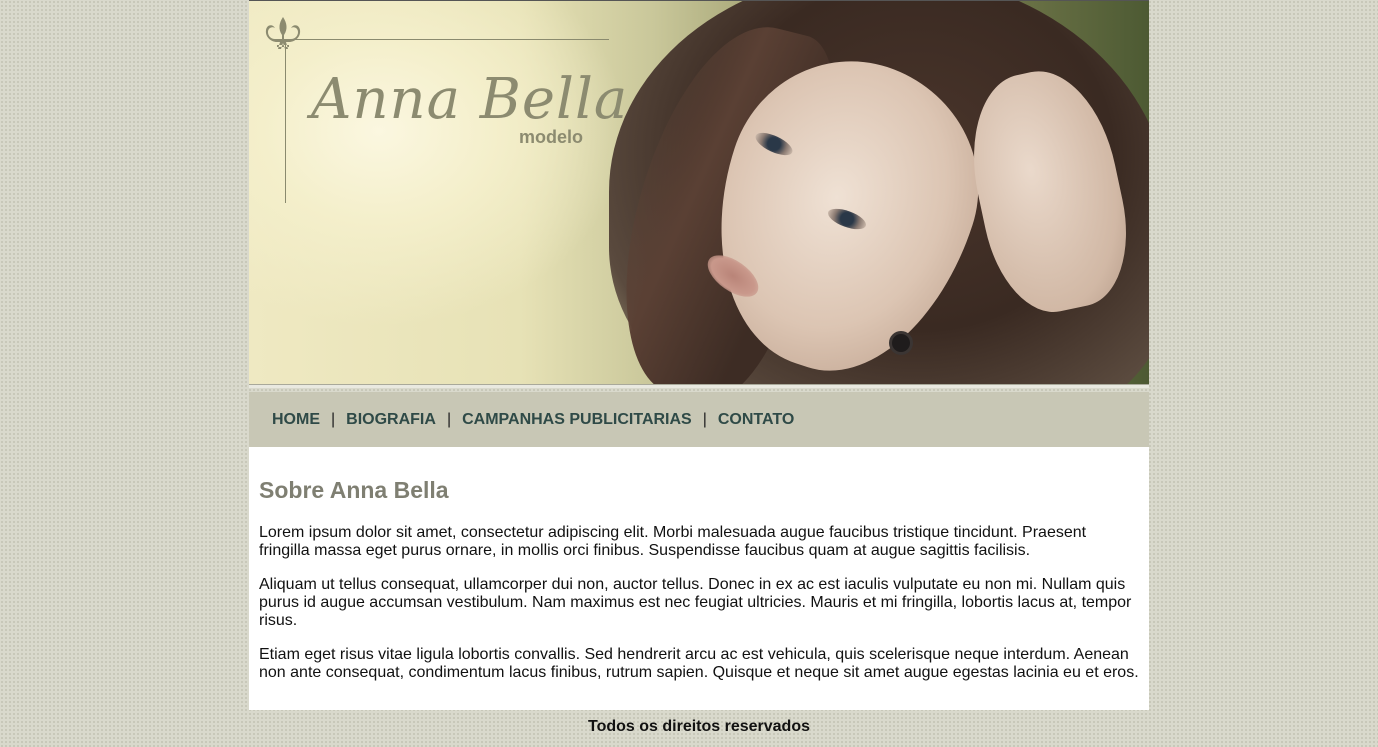  What do you see at coordinates (354, 490) in the screenshot?
I see `page-title: Sobre Anna Bella` at bounding box center [354, 490].